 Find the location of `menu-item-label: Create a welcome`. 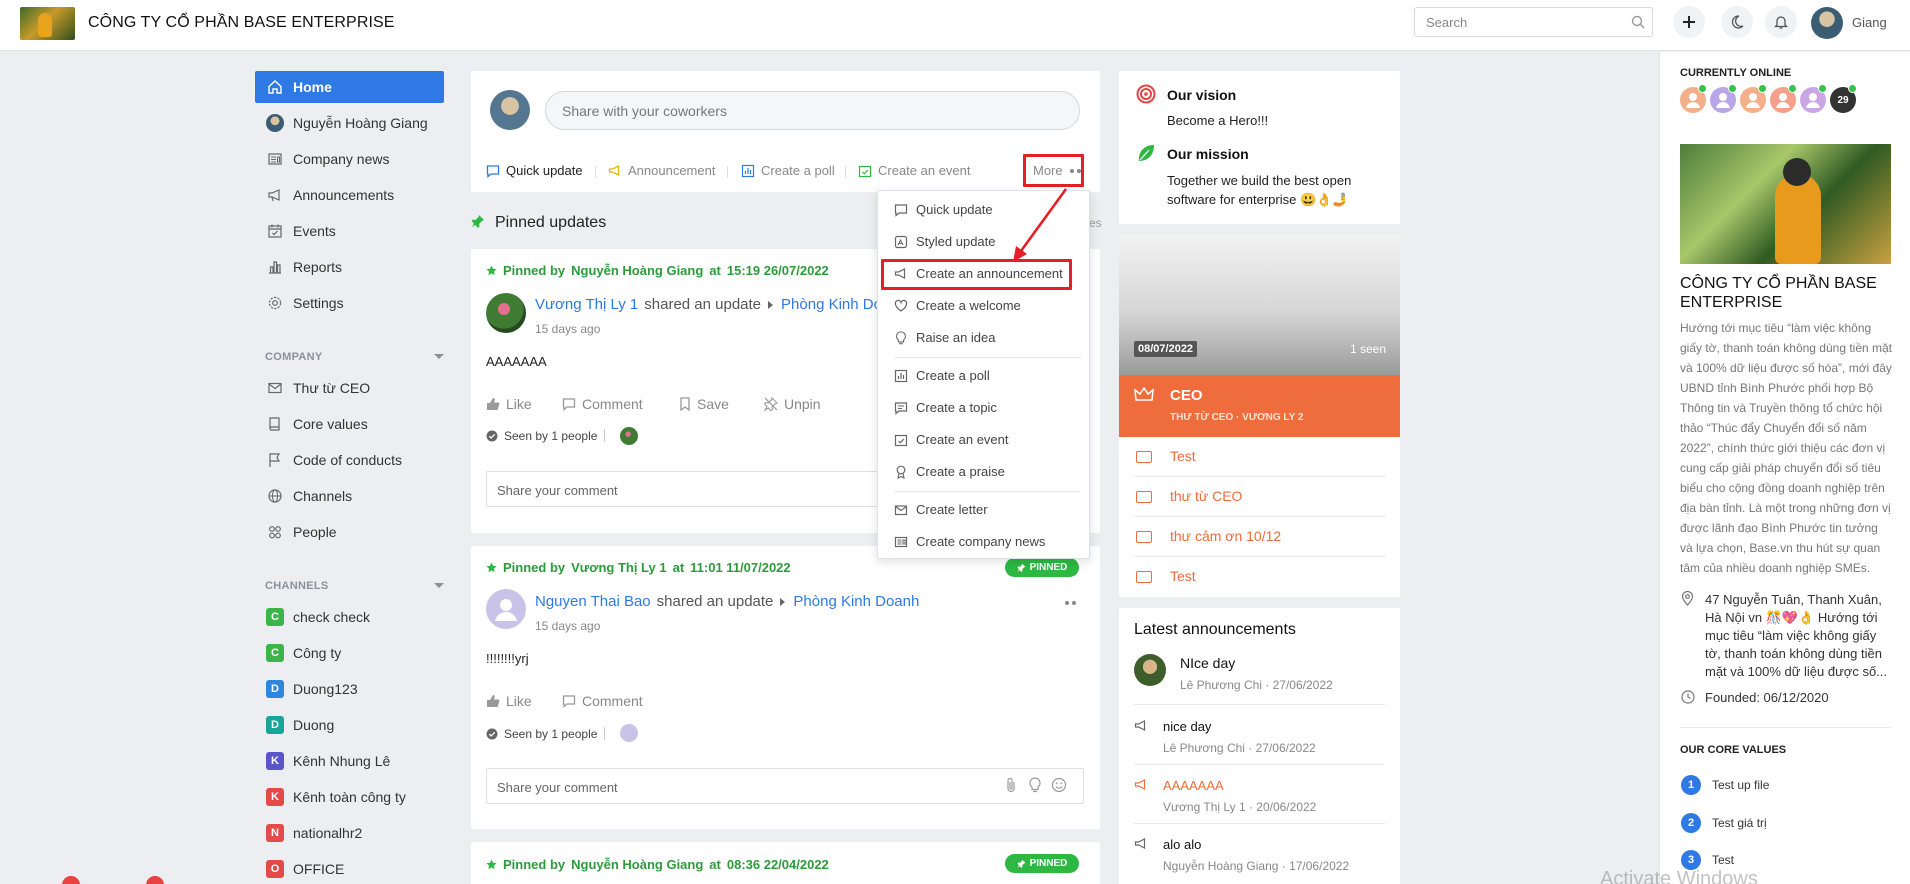

menu-item-label: Create a welcome is located at coordinates (968, 305).